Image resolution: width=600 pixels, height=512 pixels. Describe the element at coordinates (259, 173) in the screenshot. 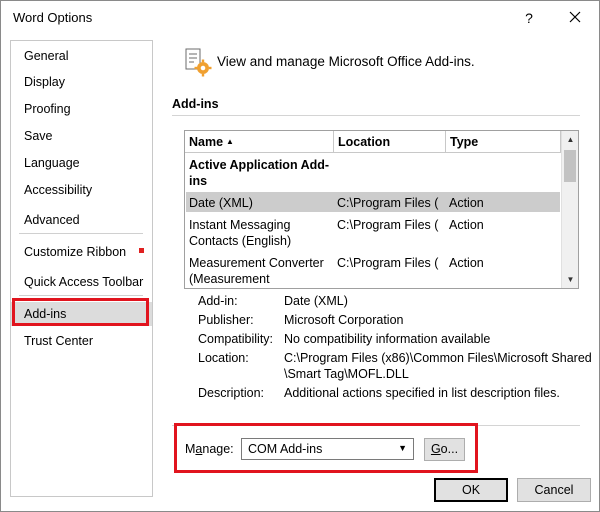

I see `group-title-active: Active Application Add- ins` at that location.